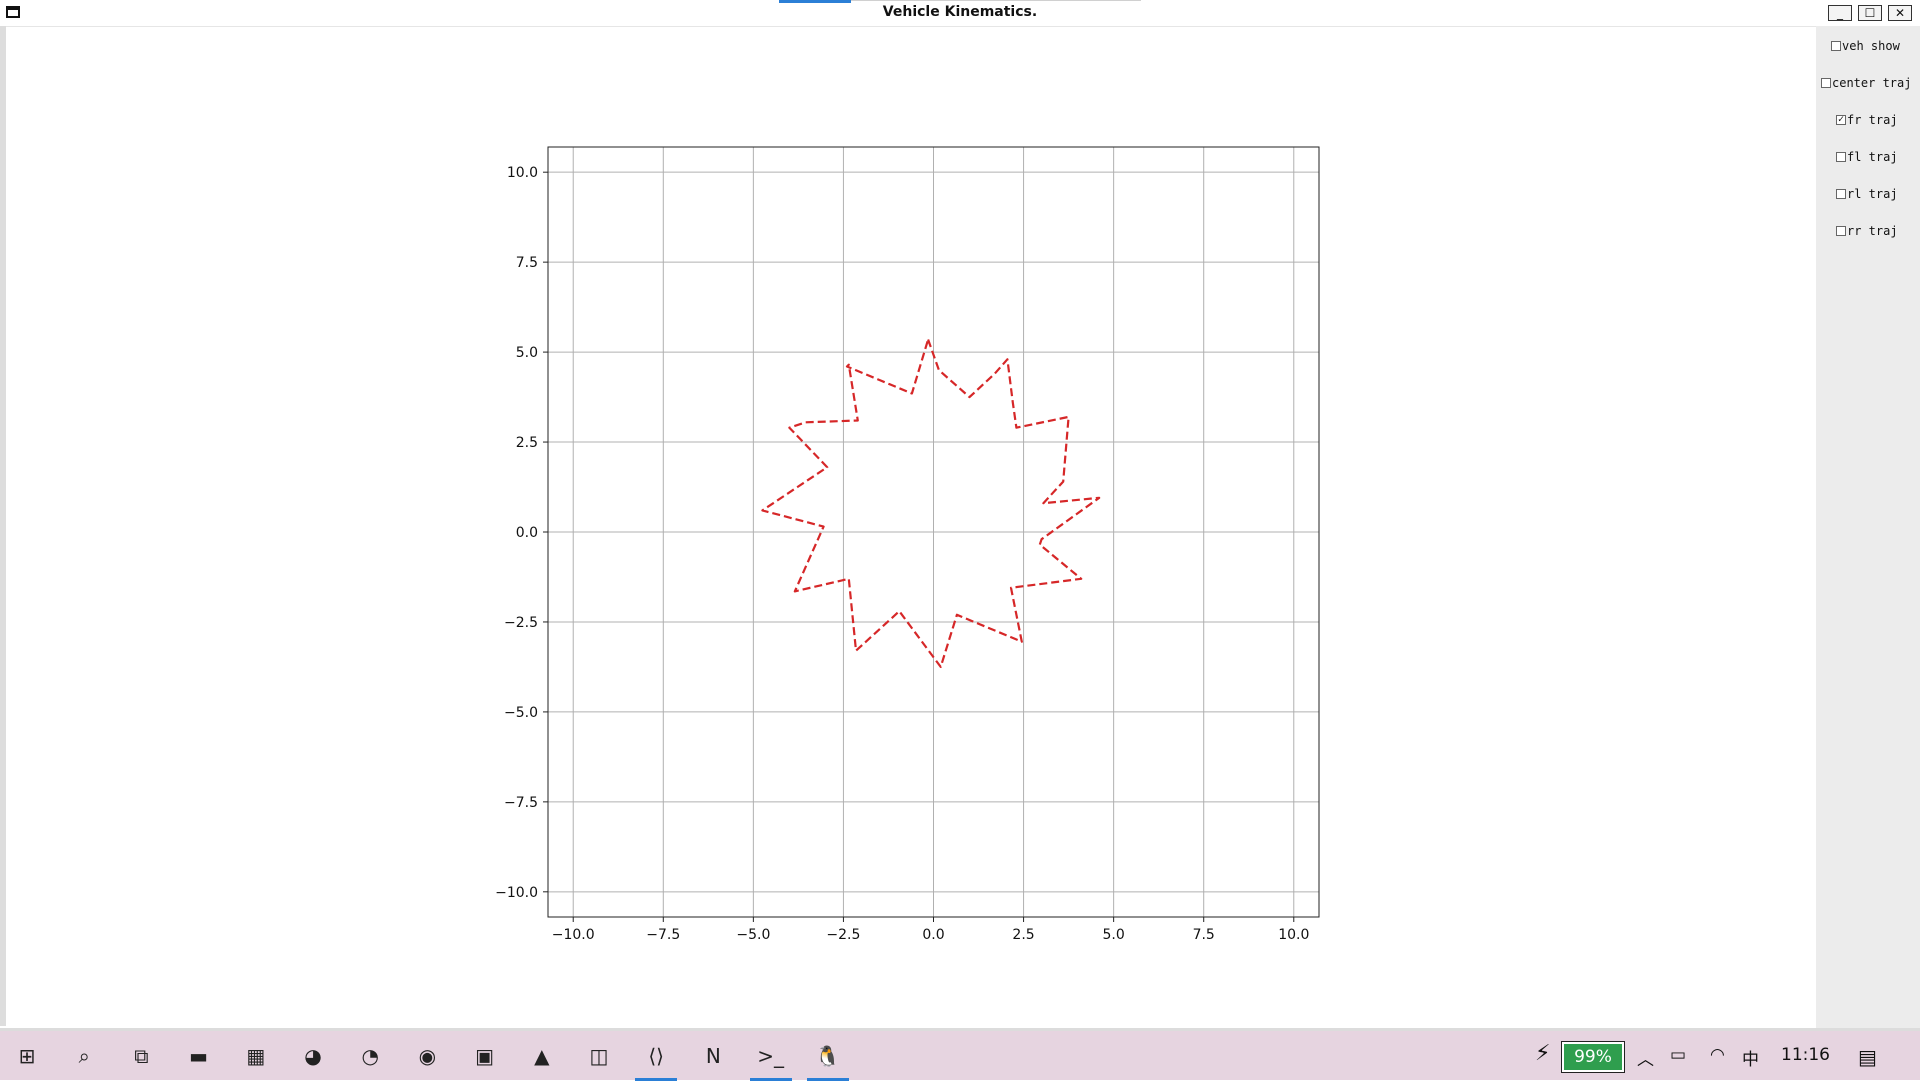 The height and width of the screenshot is (1081, 1920). What do you see at coordinates (1593, 1057) in the screenshot?
I see `battery-indicator: 99%` at bounding box center [1593, 1057].